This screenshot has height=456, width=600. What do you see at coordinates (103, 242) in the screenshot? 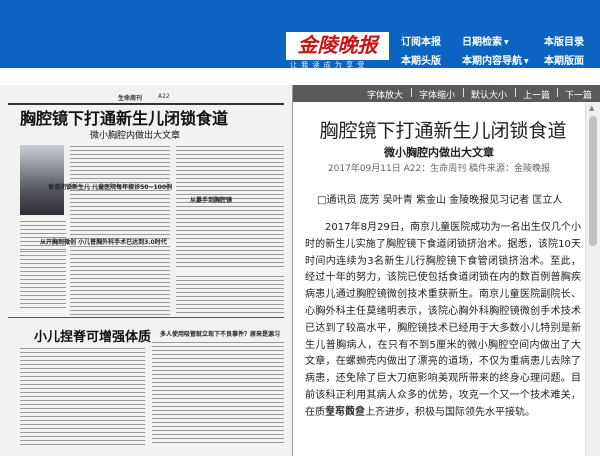
I see `paper-side-head-2: 从开胸到微创 小儿普胸外科手术已达到3.0时代` at bounding box center [103, 242].